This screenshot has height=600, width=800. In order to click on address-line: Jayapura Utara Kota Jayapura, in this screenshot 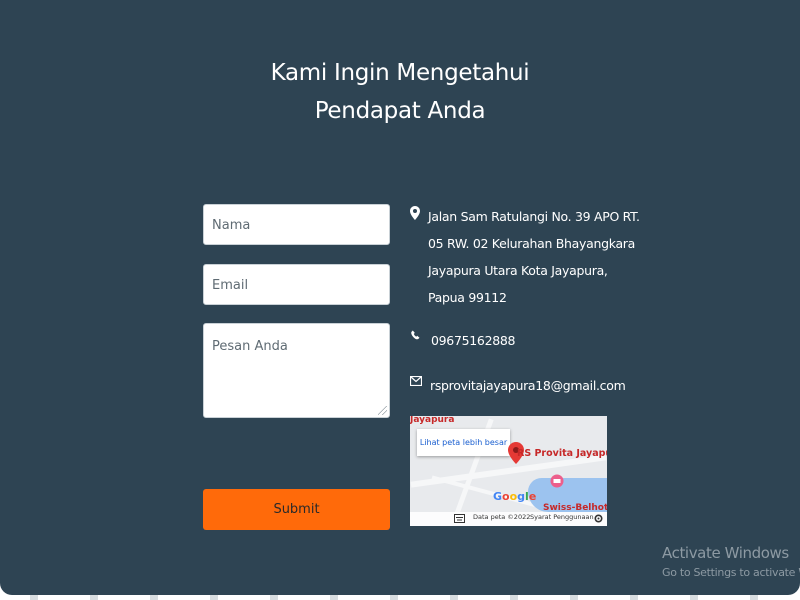, I will do `click(518, 270)`.